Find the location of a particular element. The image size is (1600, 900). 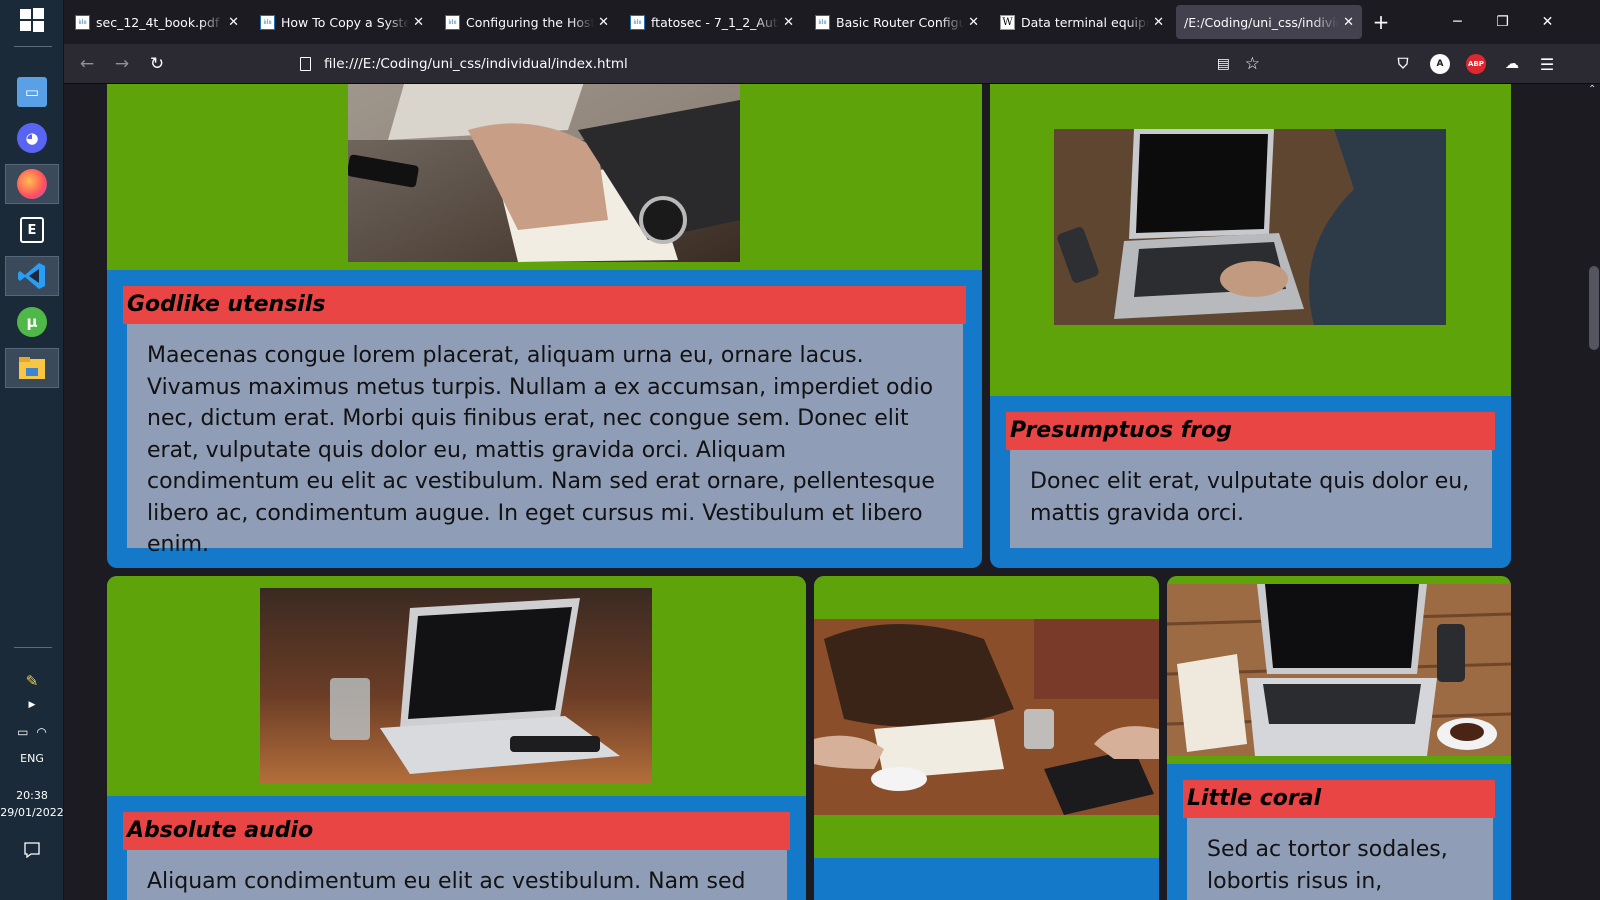

tray-expand-button: ▶ is located at coordinates (32, 705).